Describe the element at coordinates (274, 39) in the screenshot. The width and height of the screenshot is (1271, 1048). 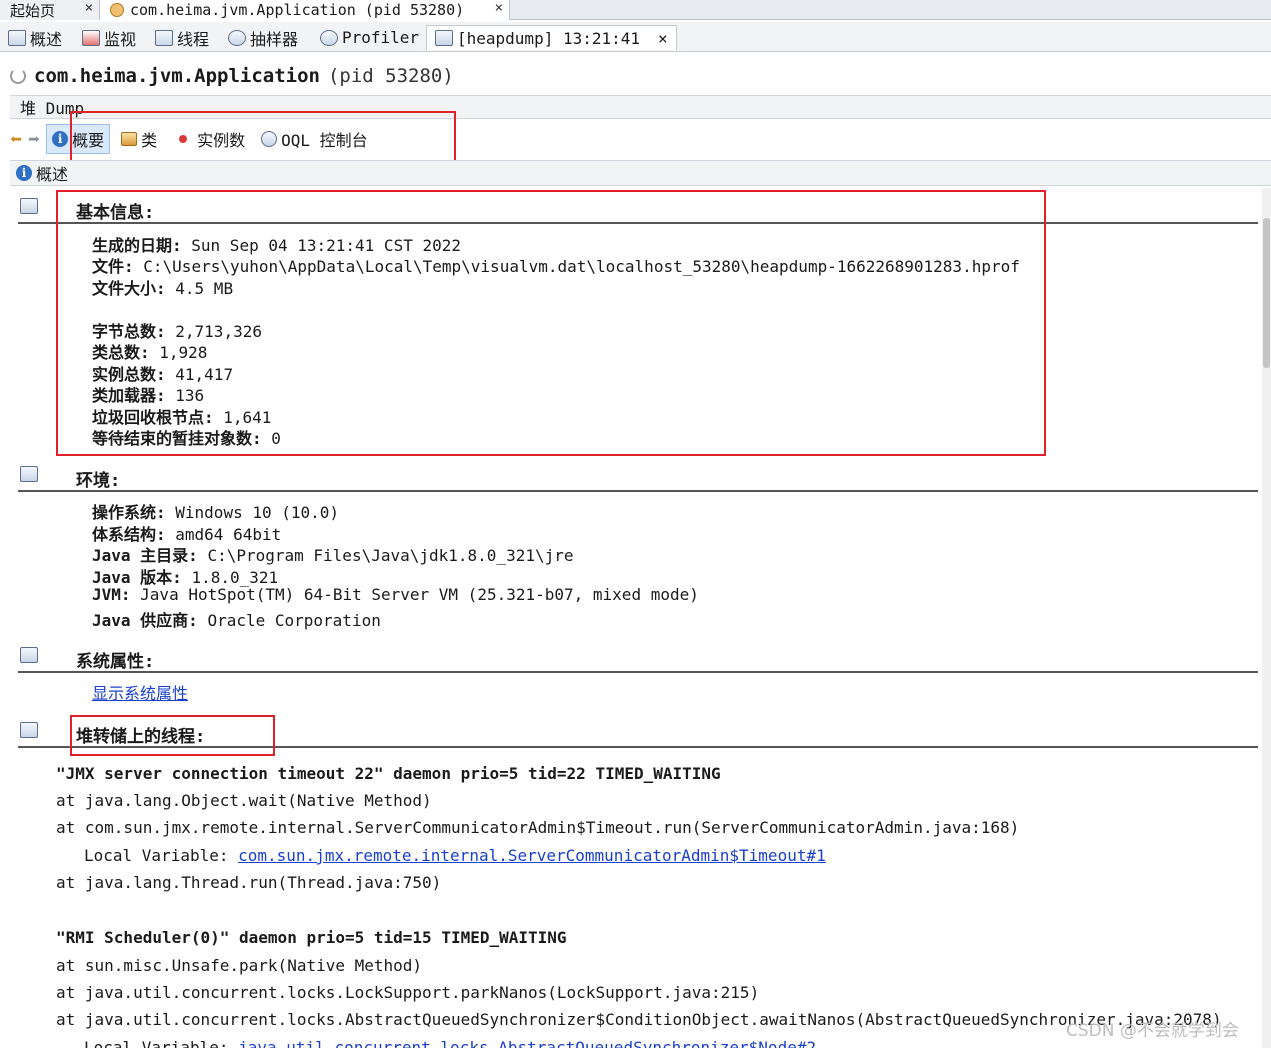
I see `tab-label: 抽样器` at that location.